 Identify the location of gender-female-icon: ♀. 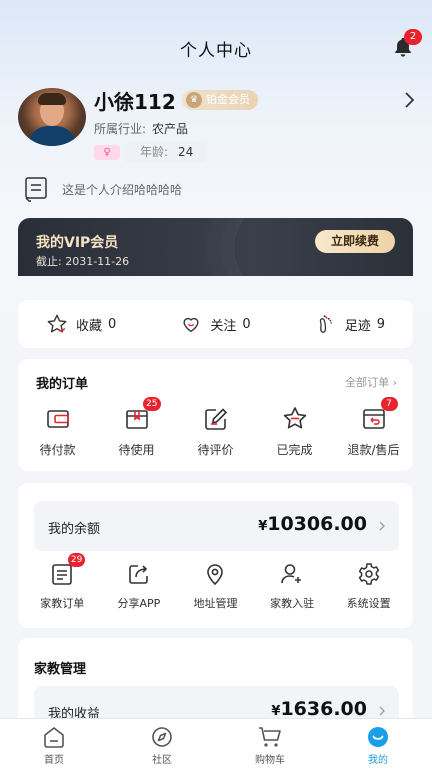
(107, 152).